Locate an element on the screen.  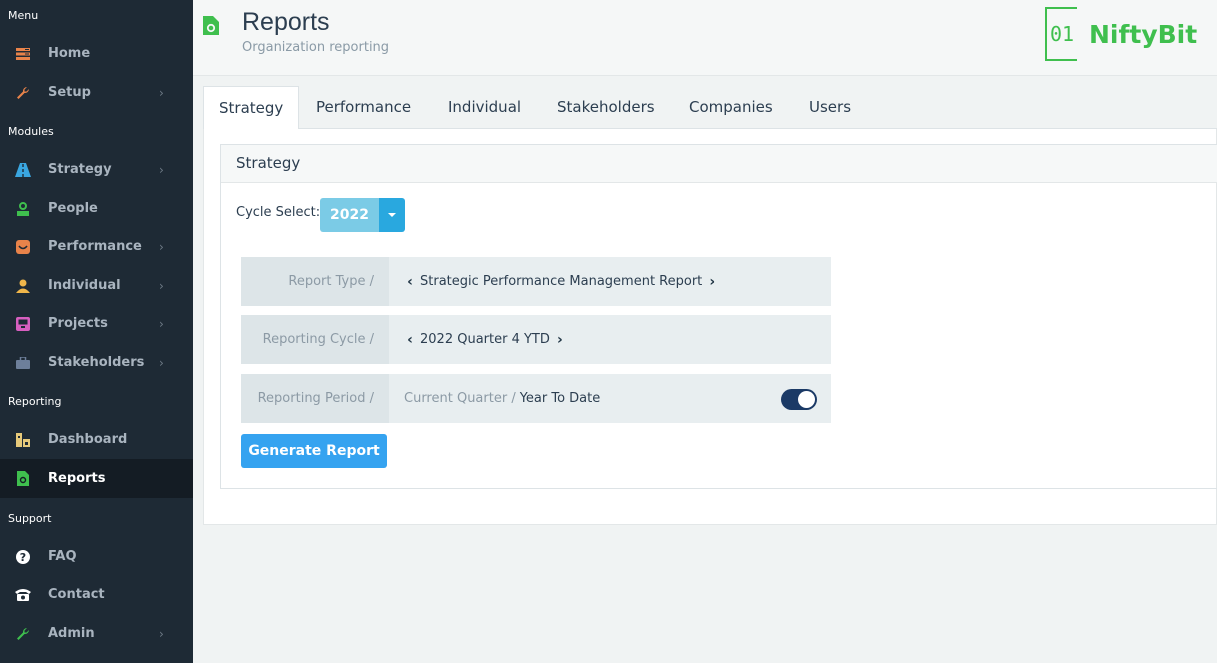
sidebar-item-setup: Setup › is located at coordinates (96, 92).